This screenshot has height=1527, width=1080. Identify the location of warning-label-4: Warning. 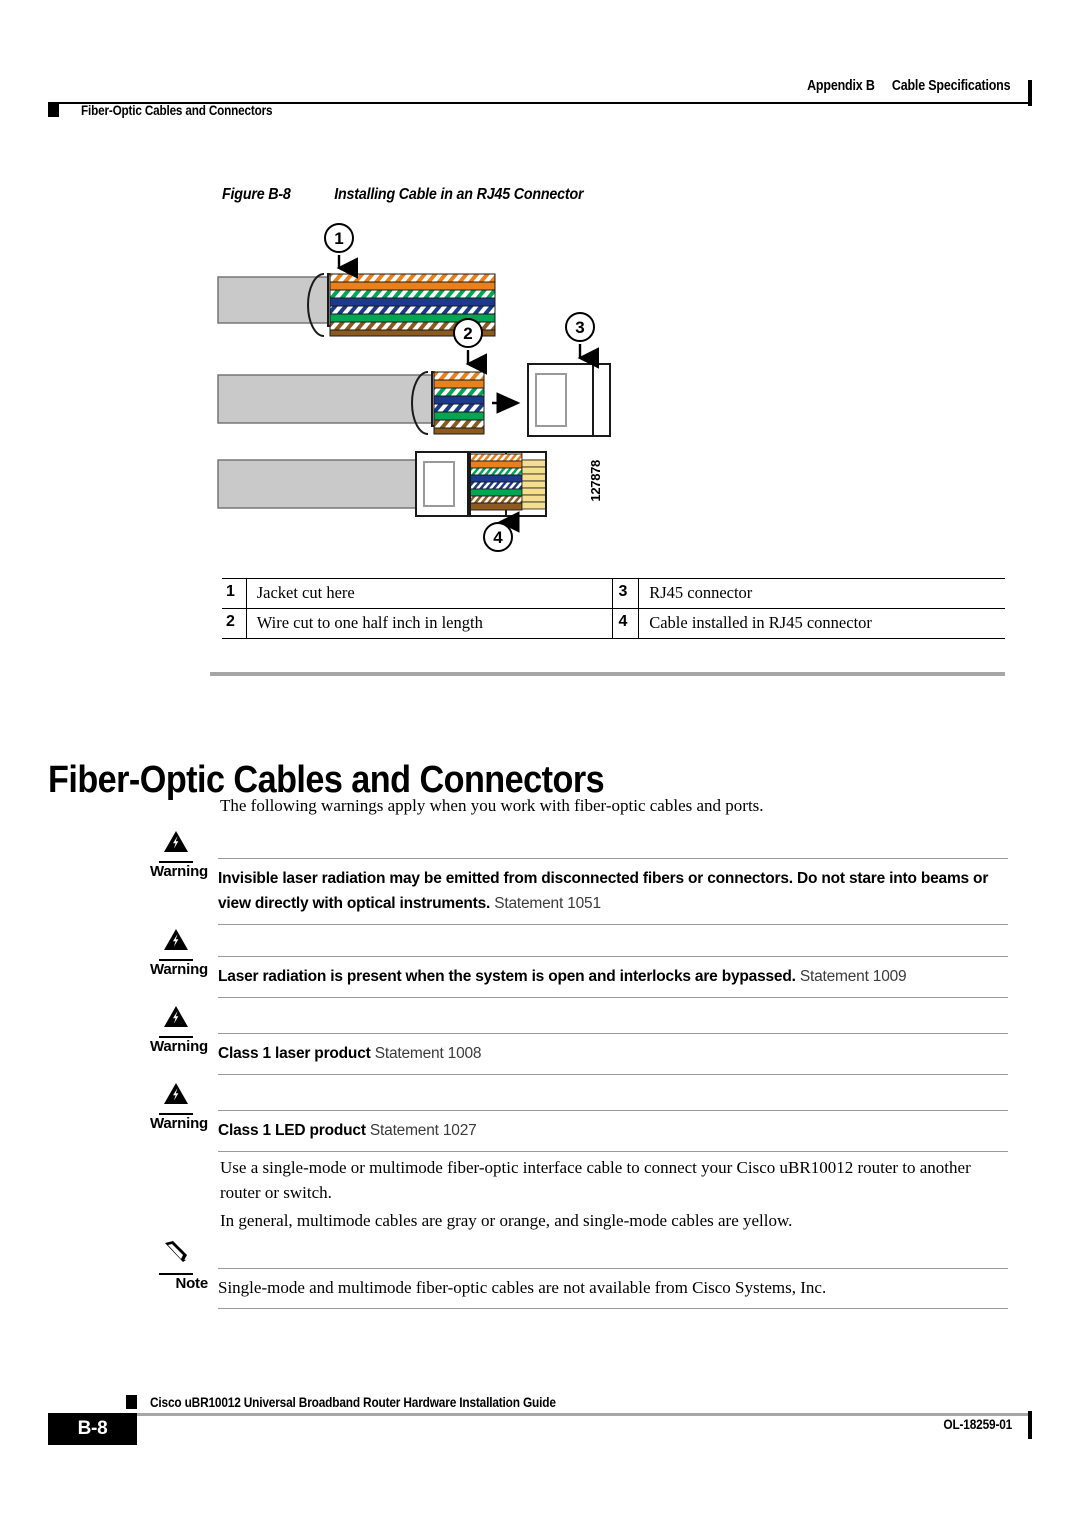
(178, 1123).